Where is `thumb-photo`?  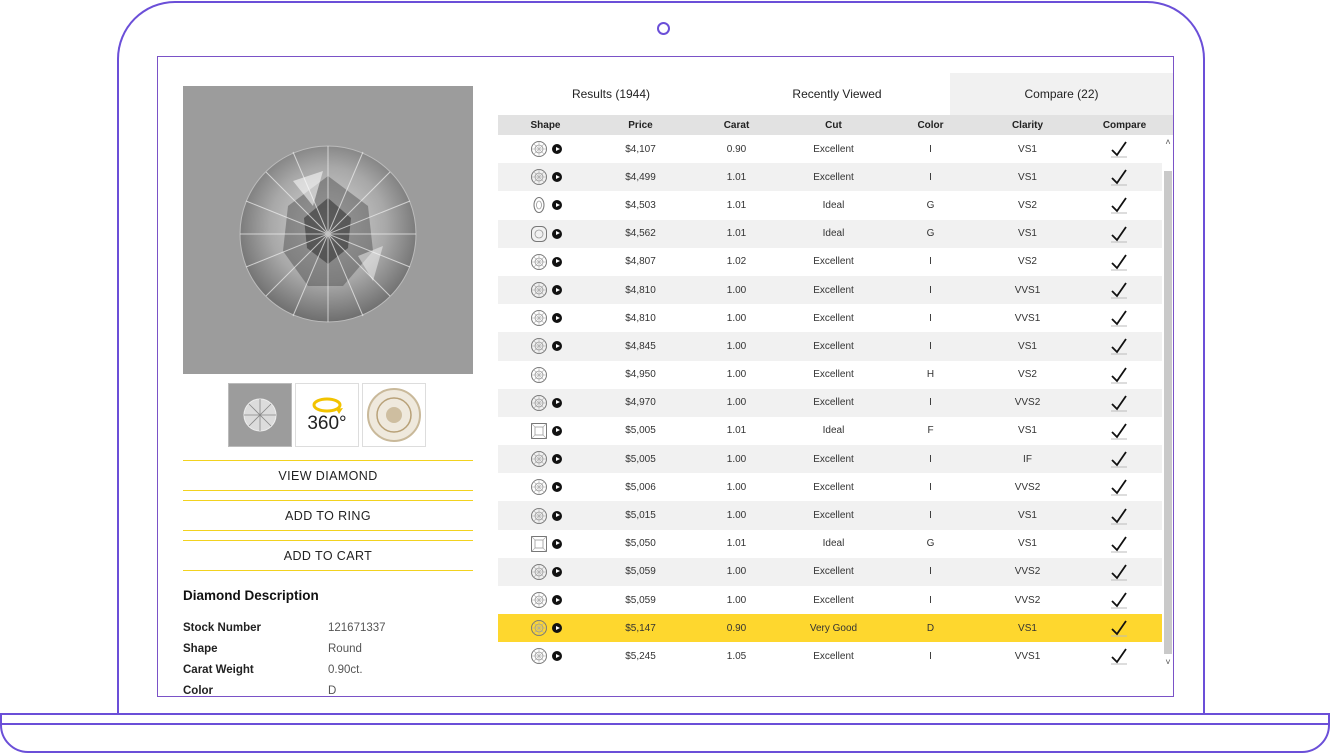 thumb-photo is located at coordinates (260, 415).